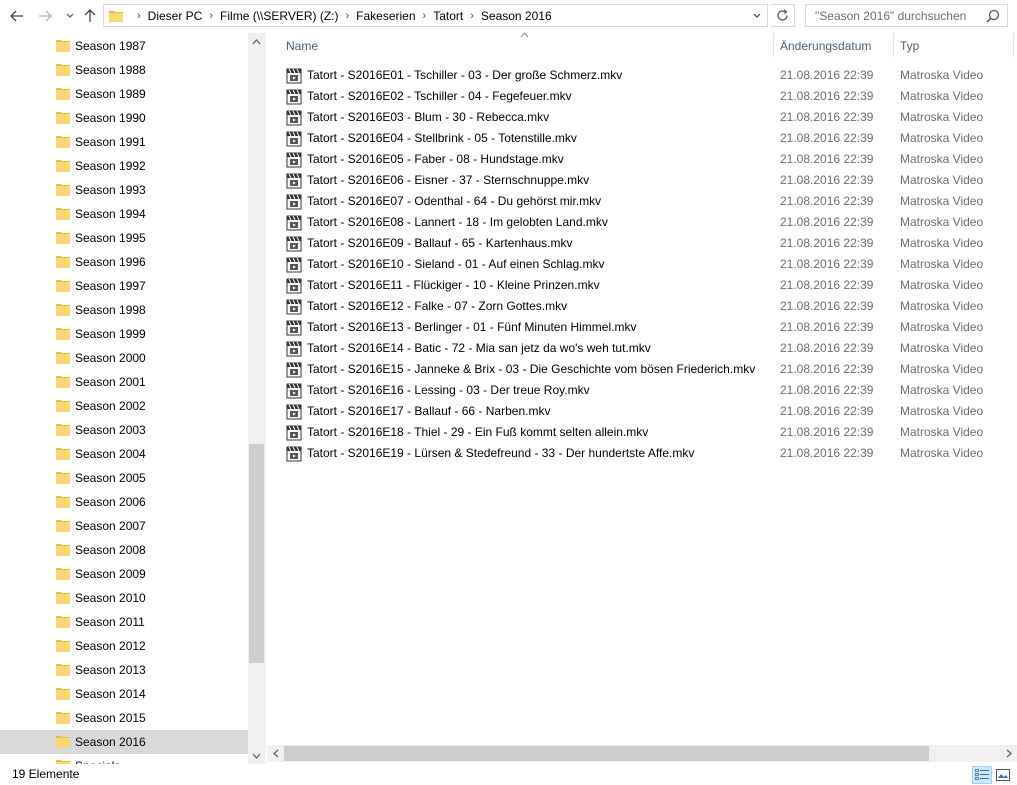  What do you see at coordinates (256, 398) in the screenshot?
I see `nav-vertical-scrollbar` at bounding box center [256, 398].